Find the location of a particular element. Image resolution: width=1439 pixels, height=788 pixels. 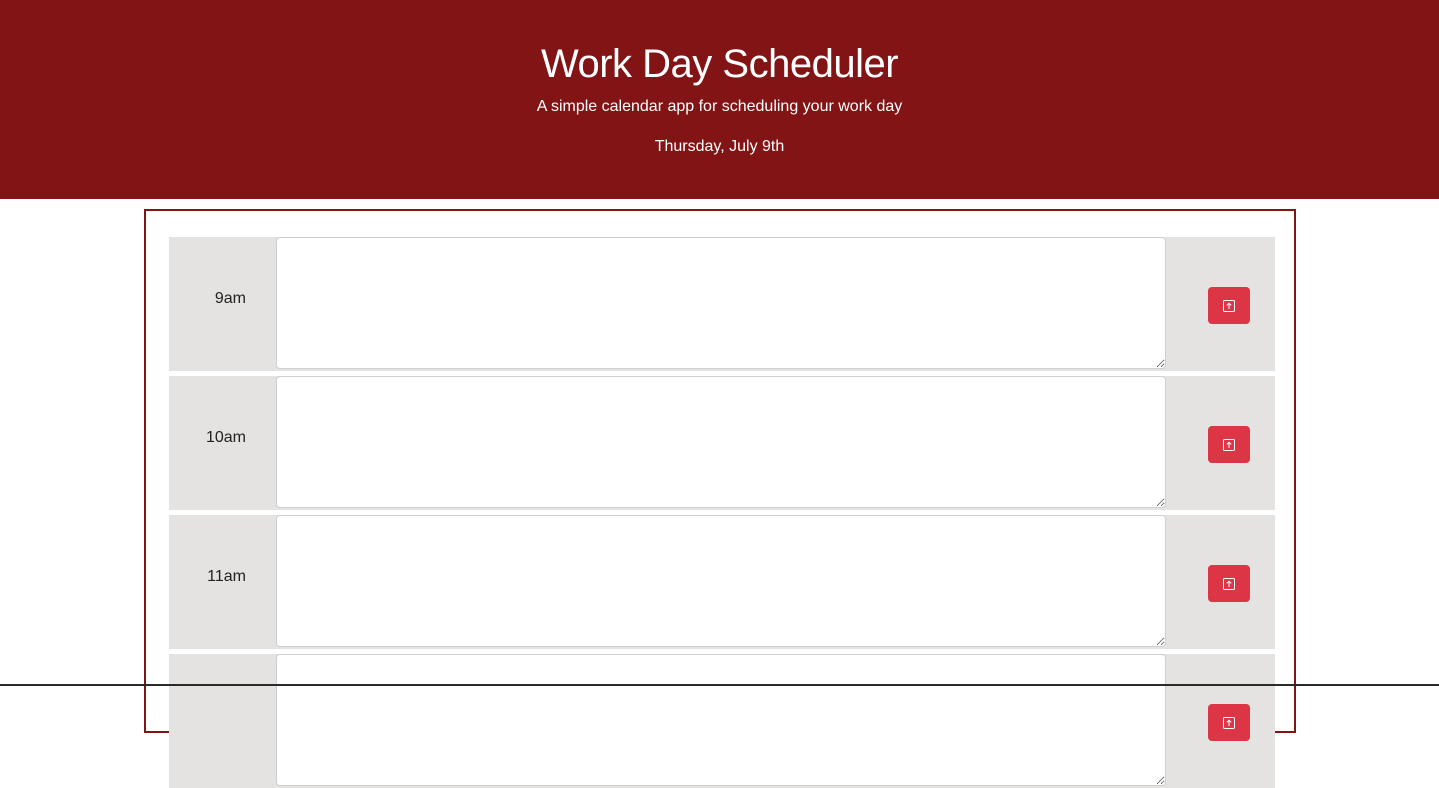

current-day: Thursday, July 9th is located at coordinates (719, 146).